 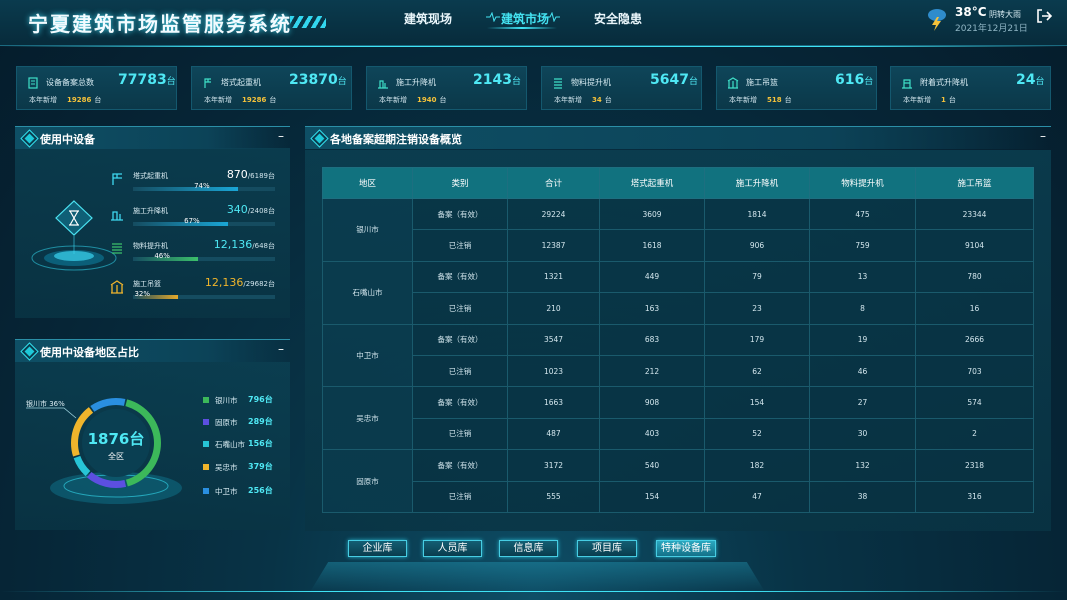 What do you see at coordinates (607, 548) in the screenshot?
I see `nav-button-project: 项目库` at bounding box center [607, 548].